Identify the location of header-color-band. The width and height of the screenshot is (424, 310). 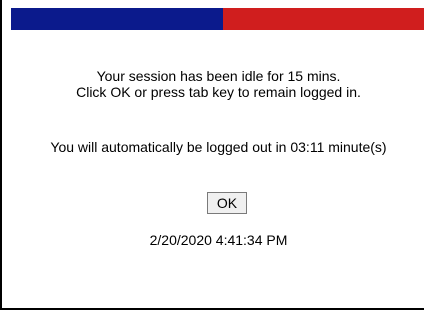
(217, 19).